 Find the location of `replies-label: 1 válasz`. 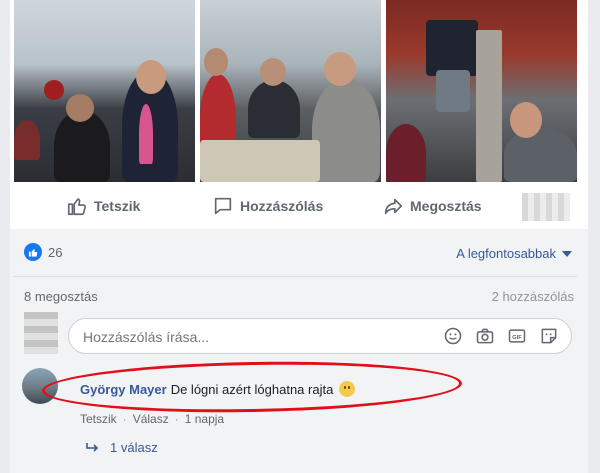

replies-label: 1 válasz is located at coordinates (134, 447).